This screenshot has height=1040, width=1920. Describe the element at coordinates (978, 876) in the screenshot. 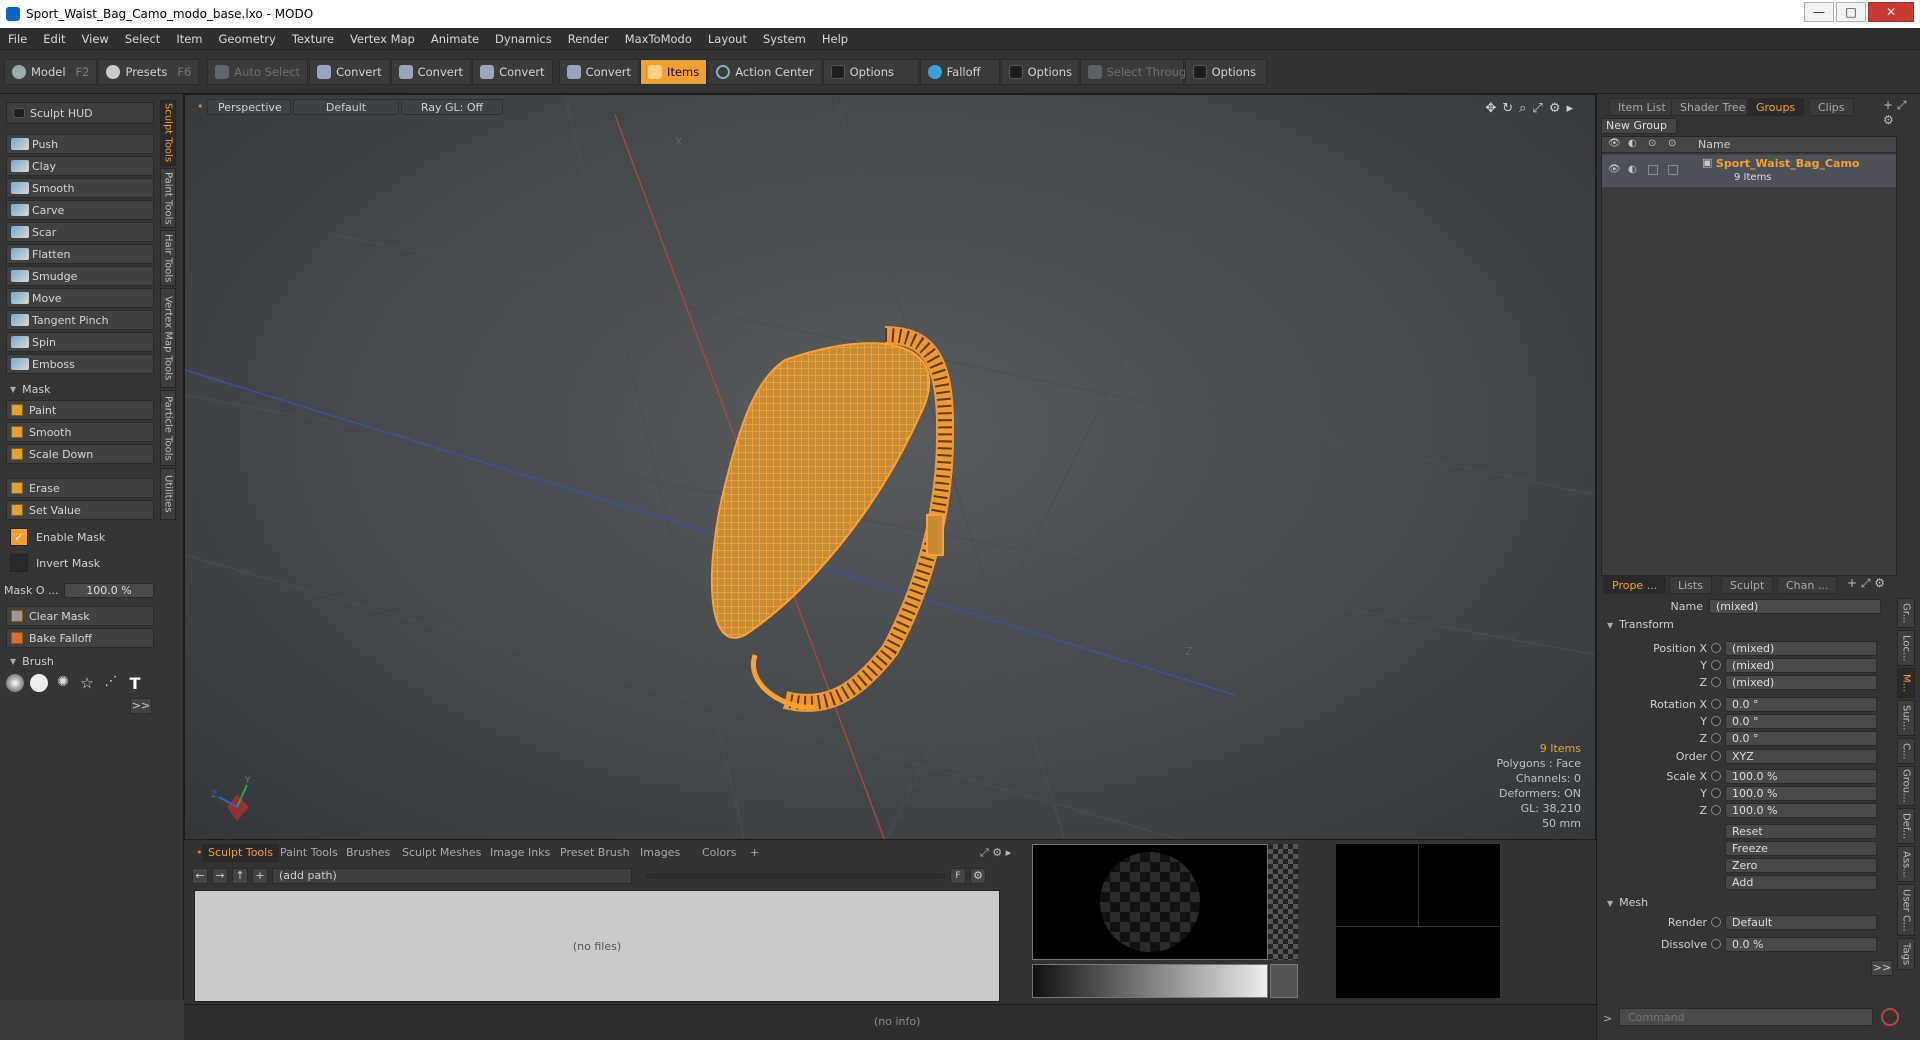

I see `browser-settings-icon: ⚙` at that location.